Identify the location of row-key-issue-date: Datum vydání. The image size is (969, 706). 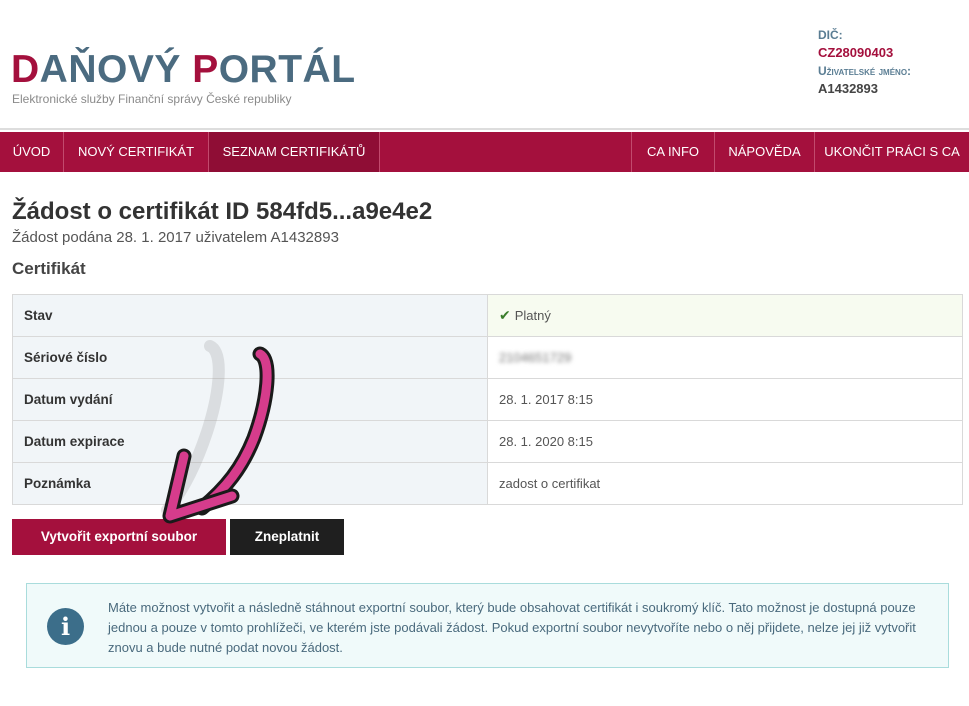
(250, 399).